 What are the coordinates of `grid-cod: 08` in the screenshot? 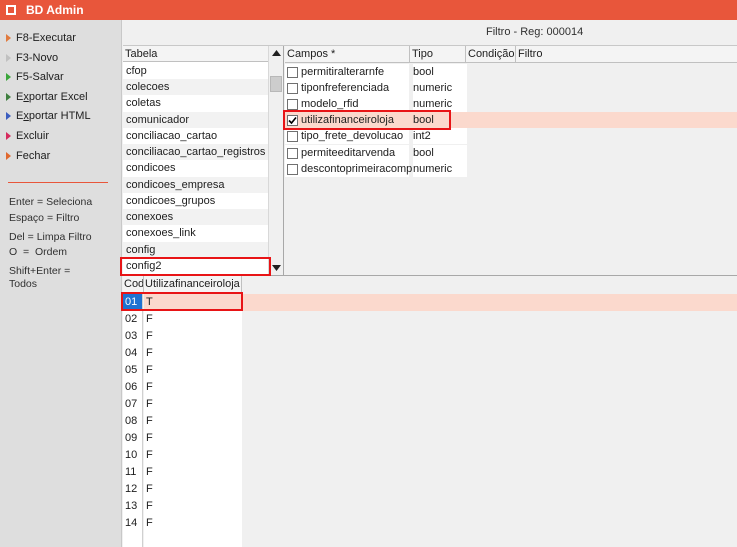 It's located at (133, 421).